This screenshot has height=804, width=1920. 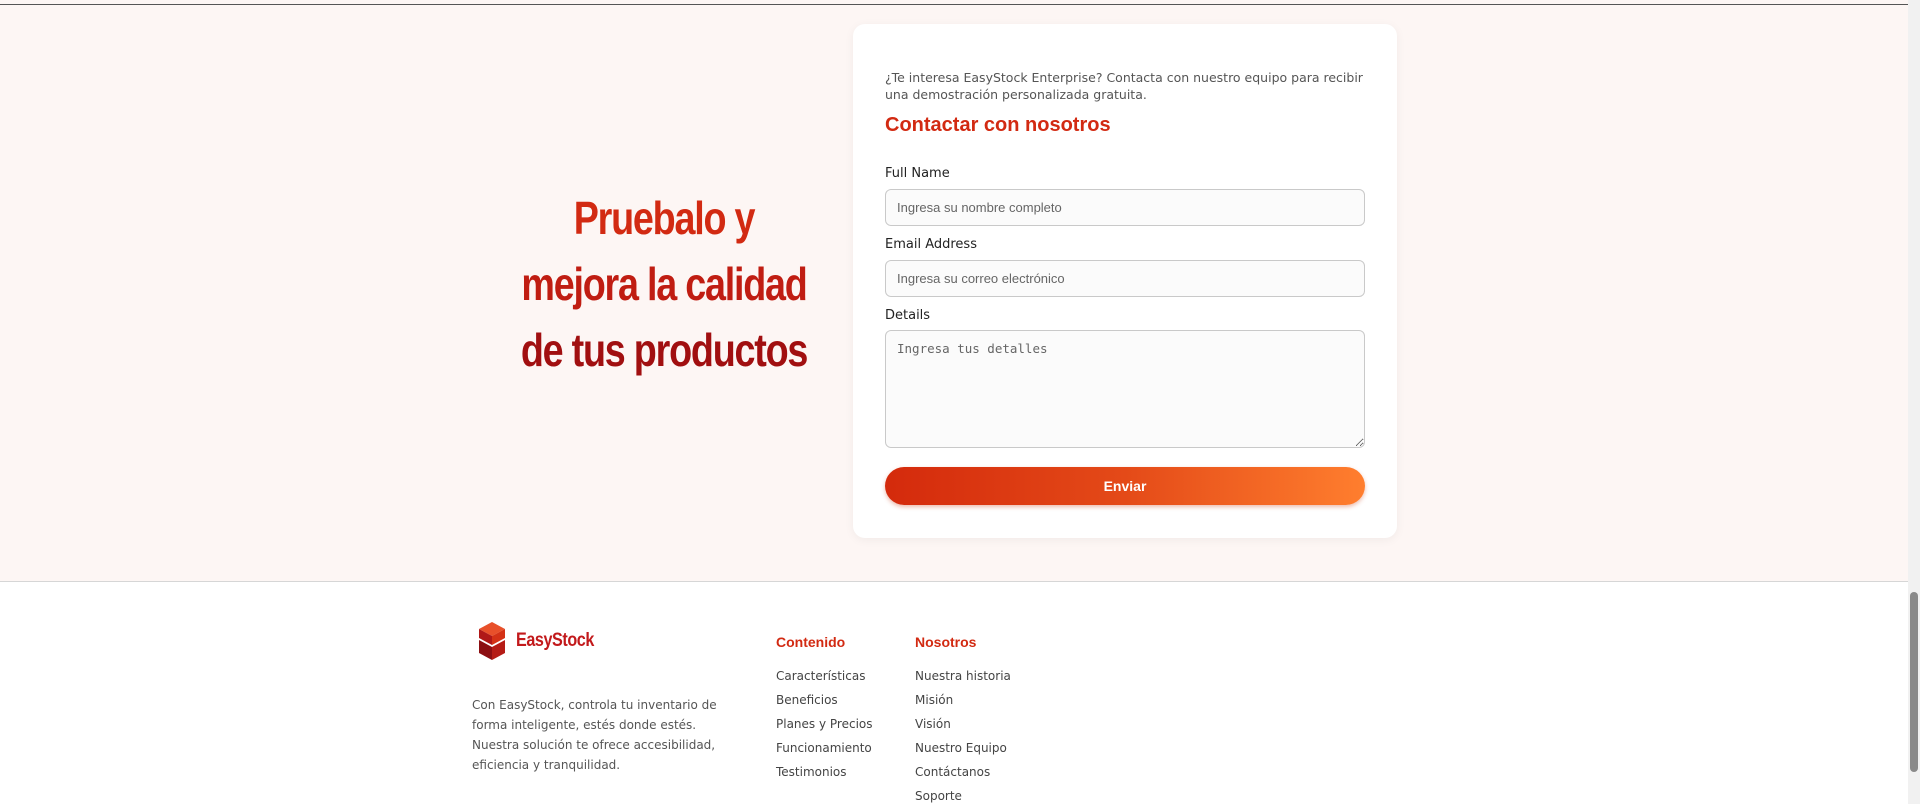 What do you see at coordinates (824, 748) in the screenshot?
I see `footer-link-funcionamiento: Funcionamiento` at bounding box center [824, 748].